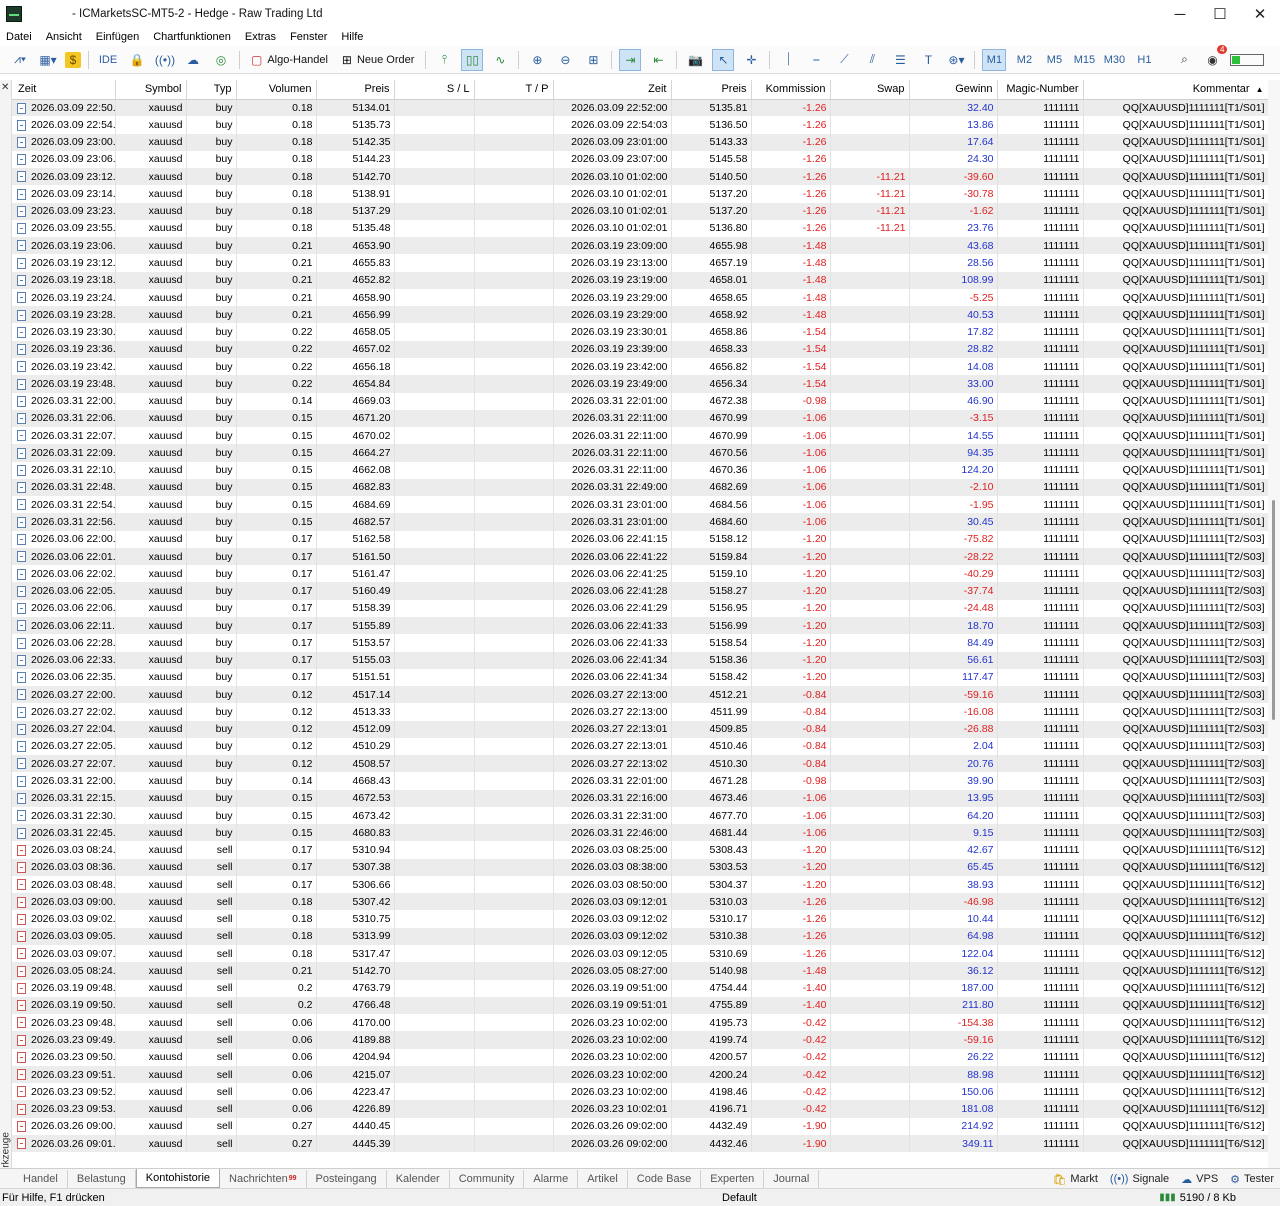  I want to click on col-commission: Kommission, so click(791, 90).